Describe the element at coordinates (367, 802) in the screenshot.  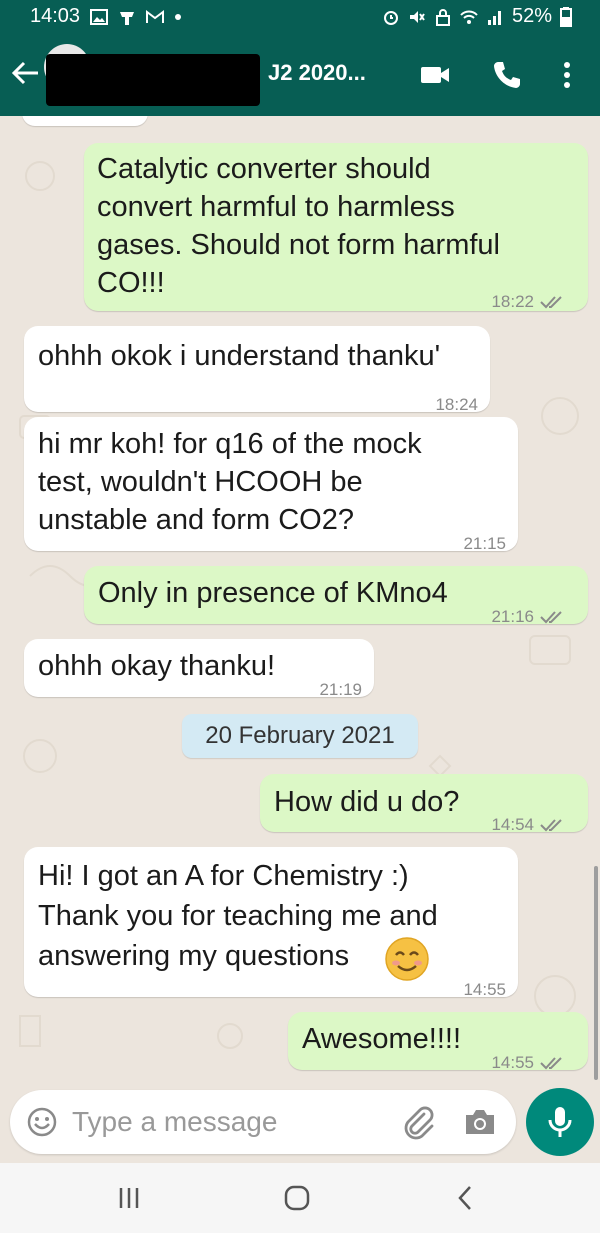
I see `message-text: How did u do?` at that location.